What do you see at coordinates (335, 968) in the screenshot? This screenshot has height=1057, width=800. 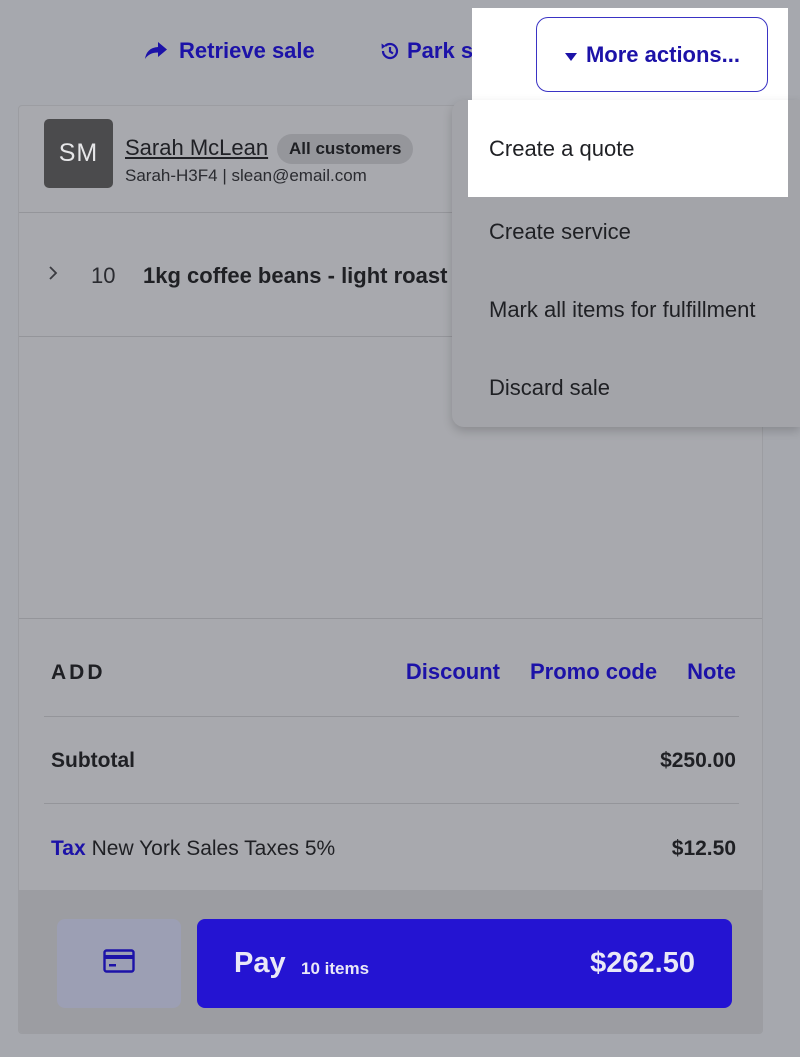 I see `pay-item-count: 10 items` at bounding box center [335, 968].